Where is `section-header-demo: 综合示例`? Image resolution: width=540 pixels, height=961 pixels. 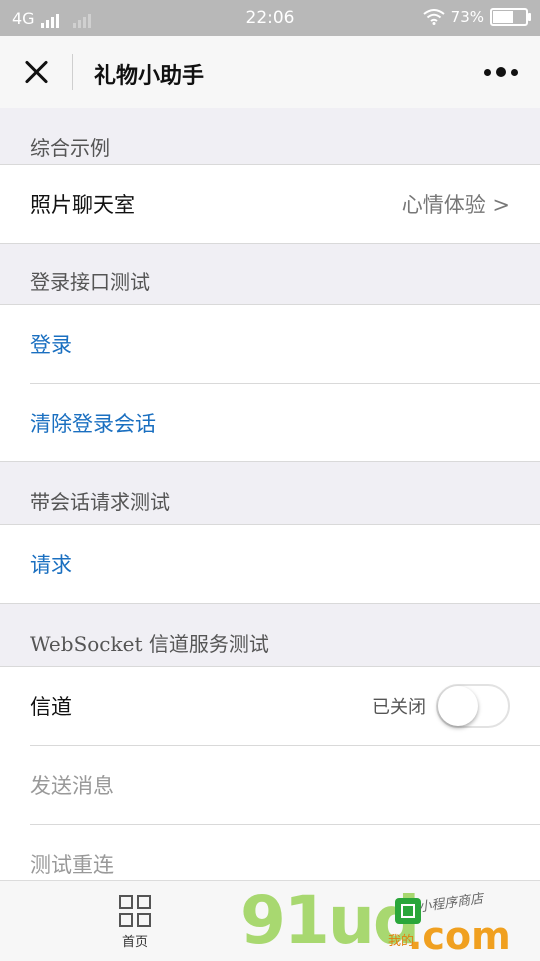 section-header-demo: 综合示例 is located at coordinates (70, 148).